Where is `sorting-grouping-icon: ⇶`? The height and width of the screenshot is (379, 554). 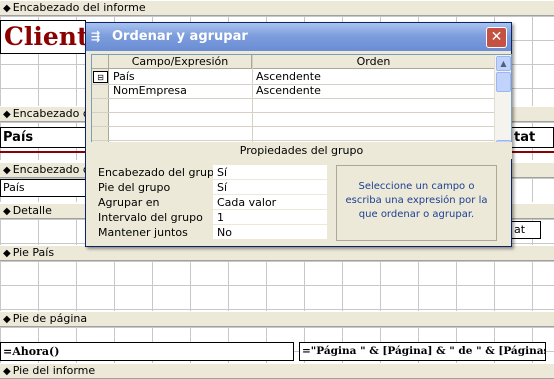
sorting-grouping-icon: ⇶ is located at coordinates (96, 36).